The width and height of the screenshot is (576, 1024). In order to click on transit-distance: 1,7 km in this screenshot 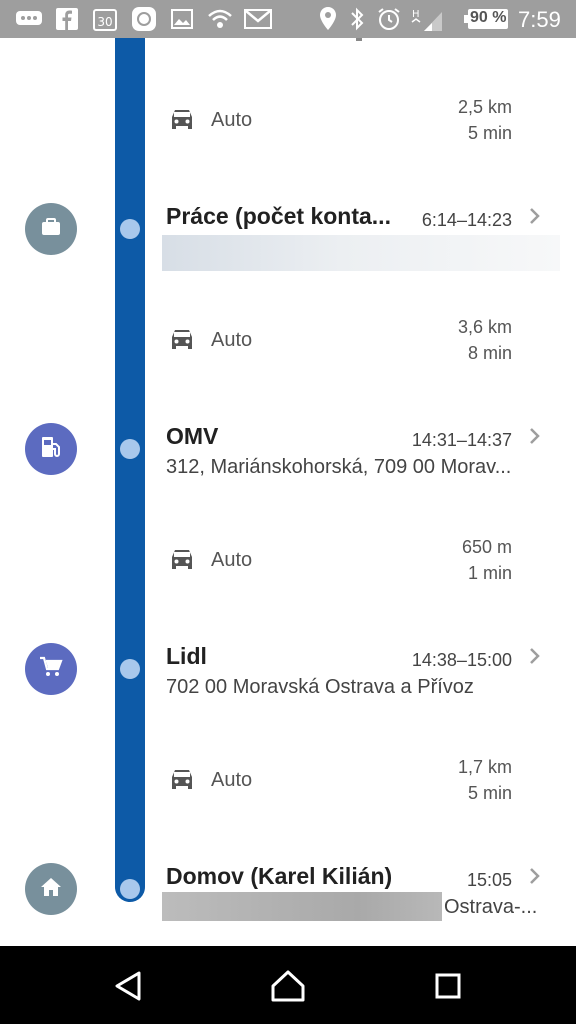, I will do `click(484, 767)`.